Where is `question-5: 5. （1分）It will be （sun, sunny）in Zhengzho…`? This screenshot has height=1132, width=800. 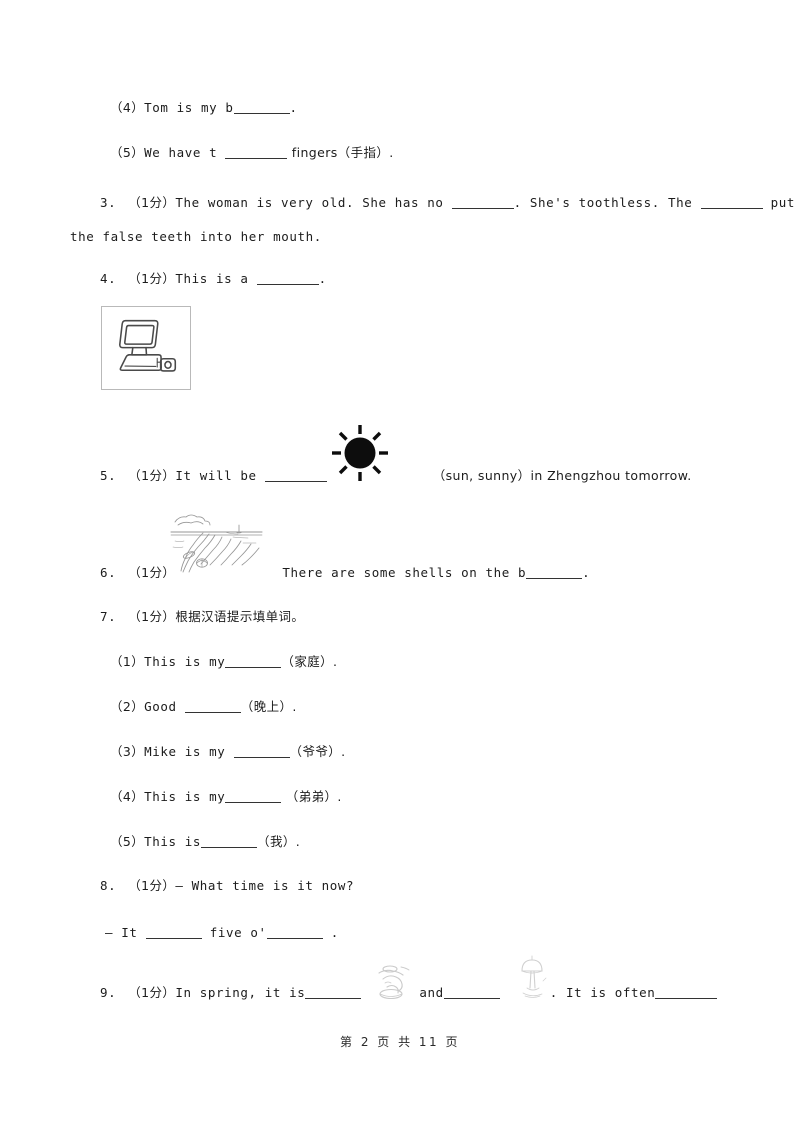 question-5: 5. （1分）It will be （sun, sunny）in Zhengzho… is located at coordinates (396, 476).